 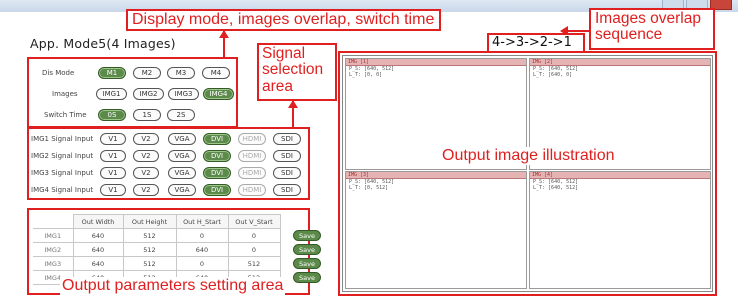 What do you see at coordinates (53, 235) in the screenshot?
I see `row-name: IMG1` at bounding box center [53, 235].